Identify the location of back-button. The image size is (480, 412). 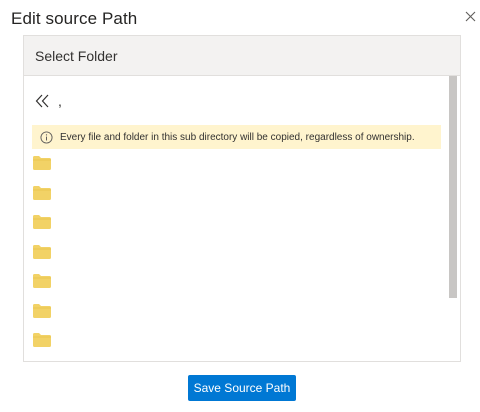
(42, 101).